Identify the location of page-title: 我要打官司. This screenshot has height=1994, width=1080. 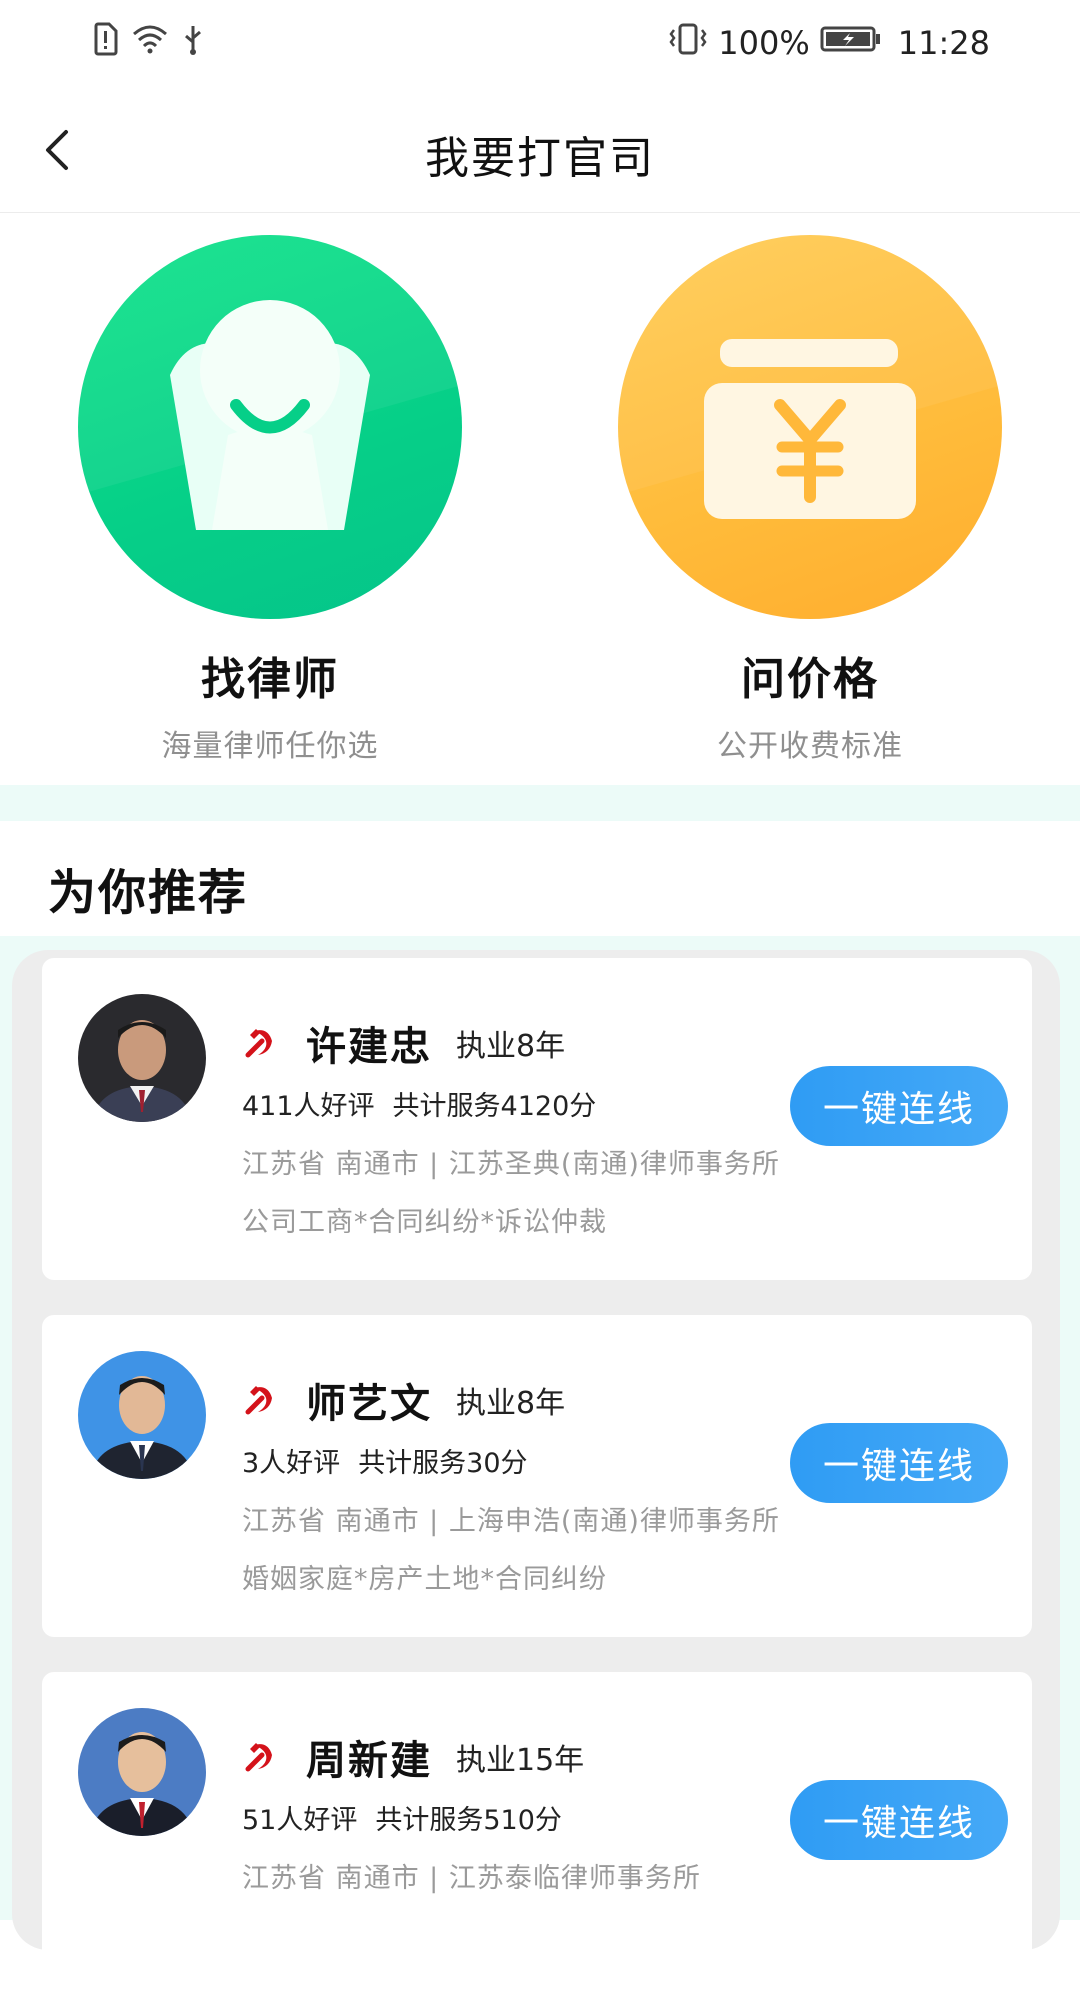
(540, 158).